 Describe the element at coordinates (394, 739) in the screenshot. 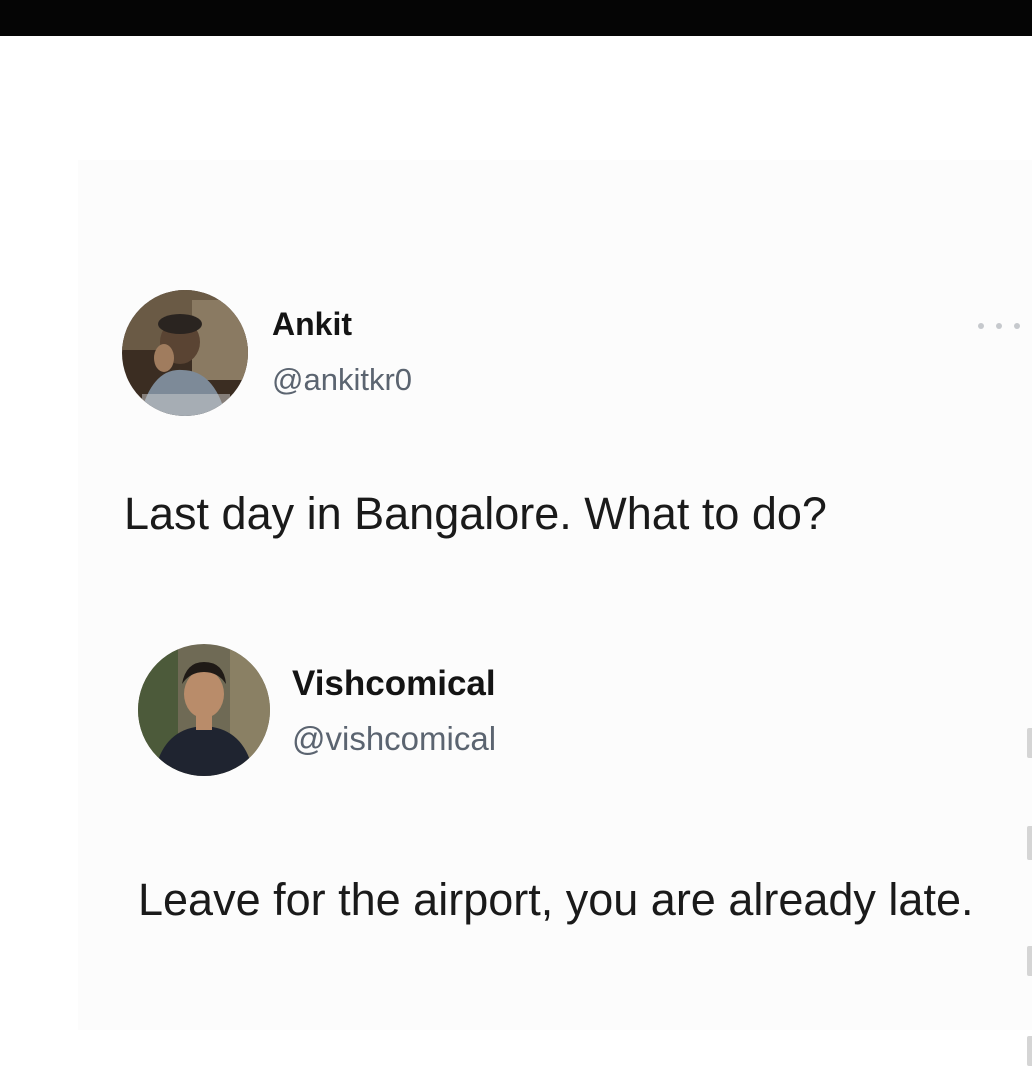

I see `reply-author-handle: @vishcomical` at that location.